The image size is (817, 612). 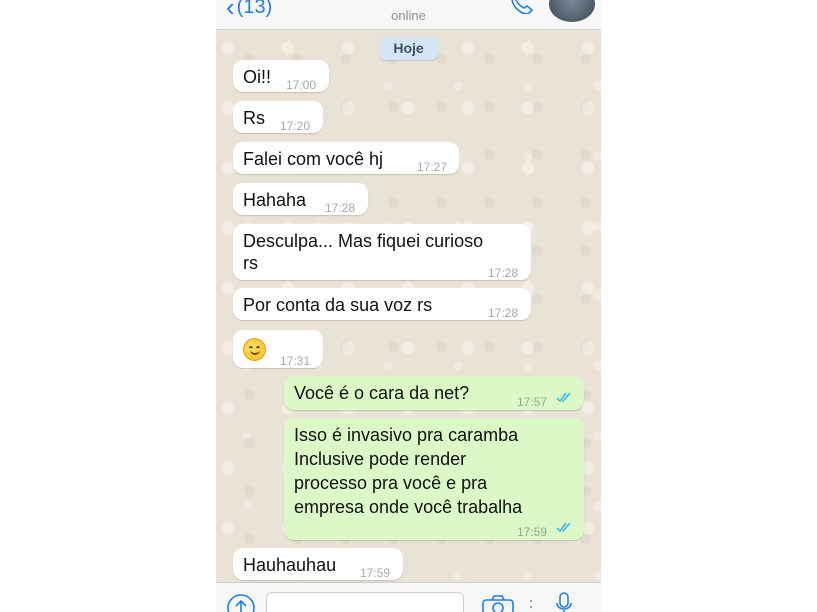 I want to click on message-bubble-incoming: Desculpa... Mas fiquei curioso rs 17:28, so click(x=382, y=252).